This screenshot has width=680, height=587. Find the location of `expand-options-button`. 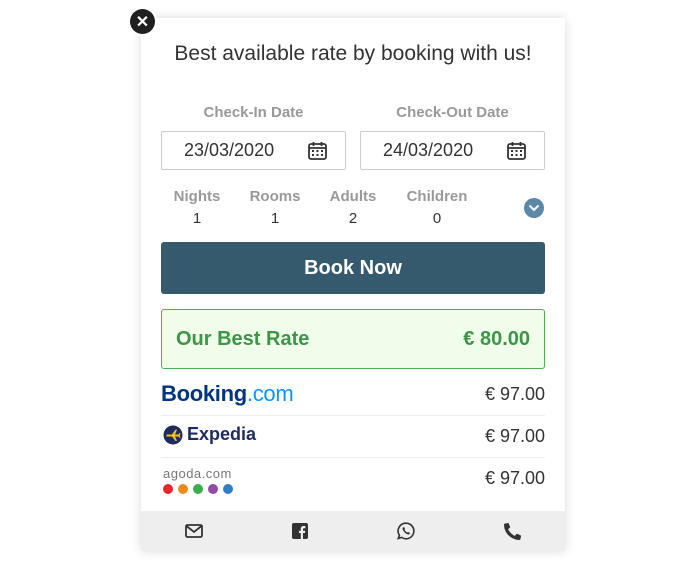

expand-options-button is located at coordinates (534, 208).